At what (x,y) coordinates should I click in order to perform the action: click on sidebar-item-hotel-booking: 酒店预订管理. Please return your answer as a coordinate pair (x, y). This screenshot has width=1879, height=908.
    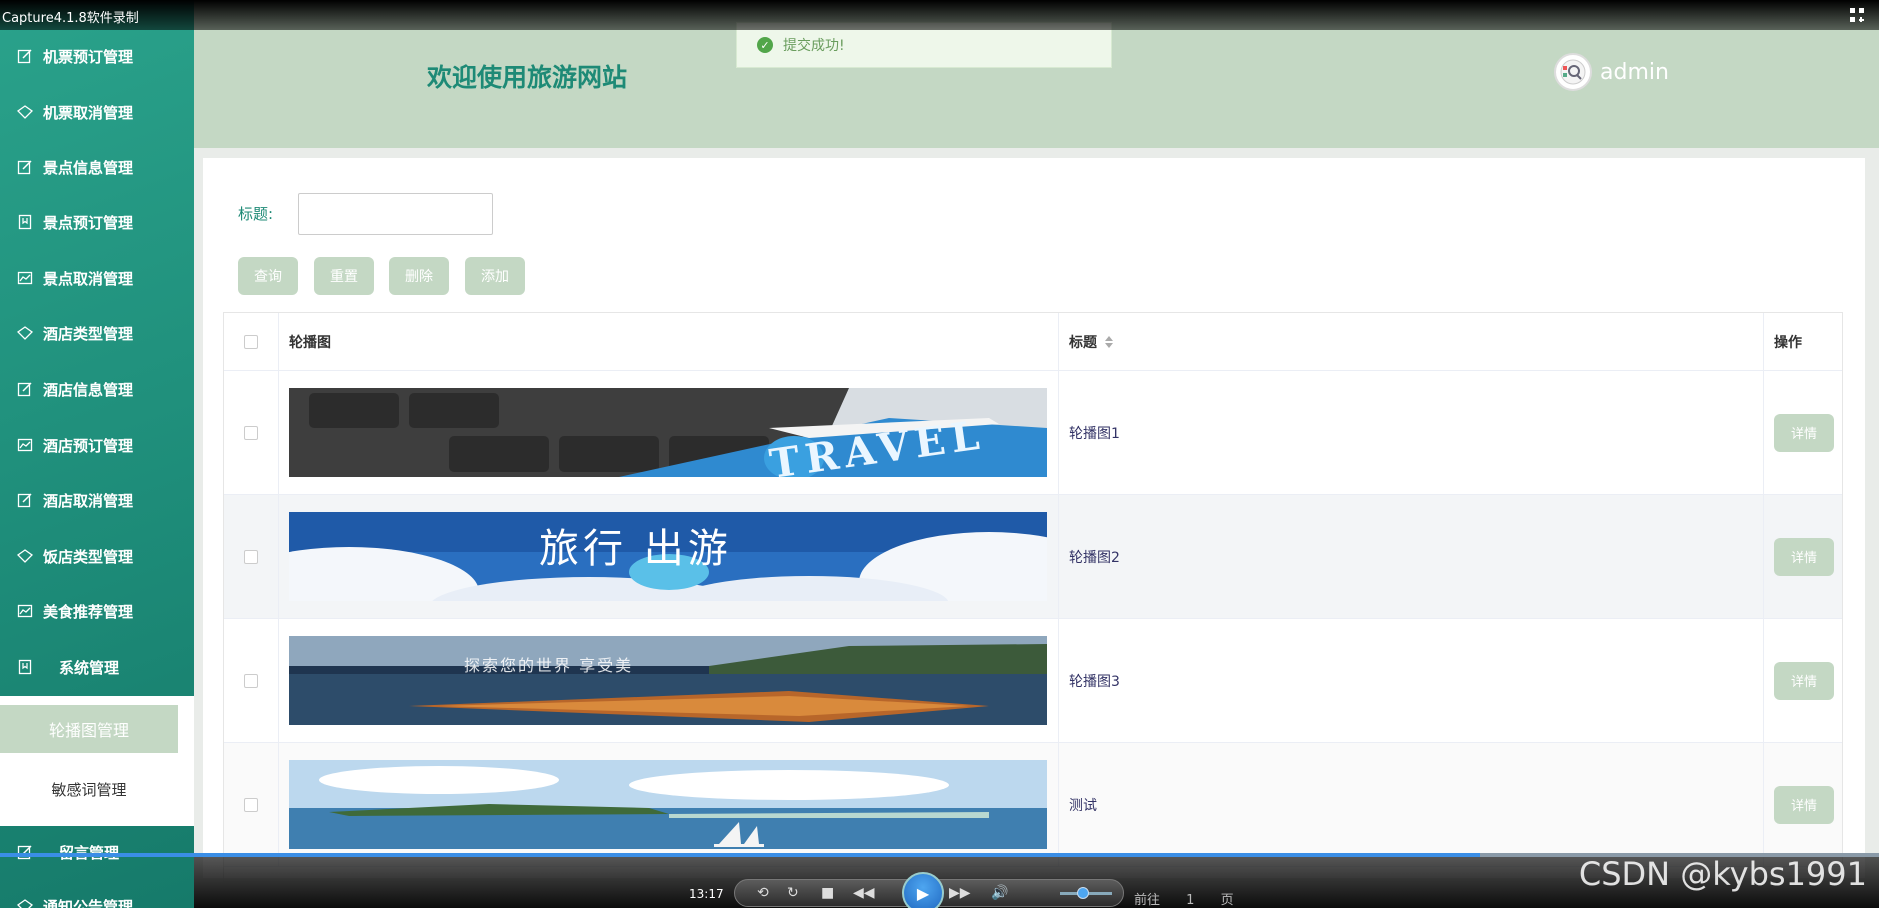
    Looking at the image, I should click on (97, 445).